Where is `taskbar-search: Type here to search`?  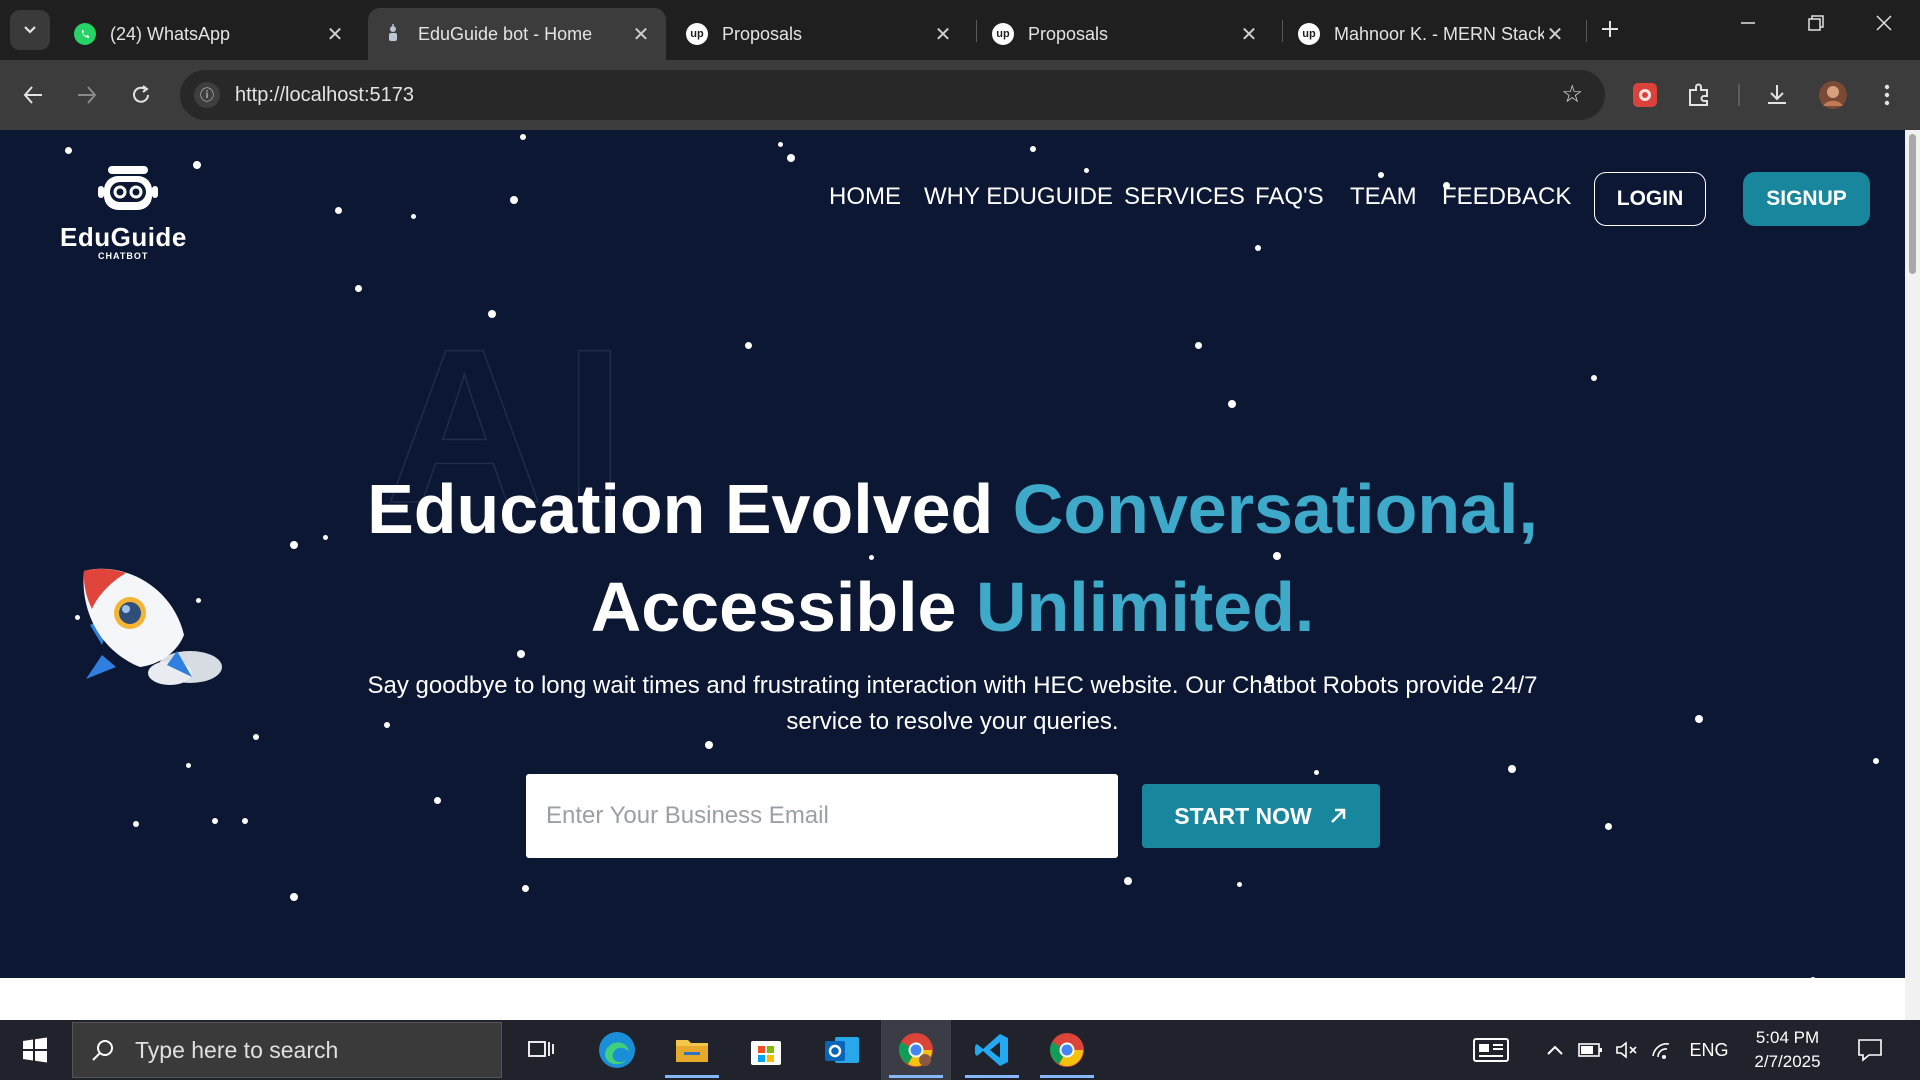
taskbar-search: Type here to search is located at coordinates (287, 1050).